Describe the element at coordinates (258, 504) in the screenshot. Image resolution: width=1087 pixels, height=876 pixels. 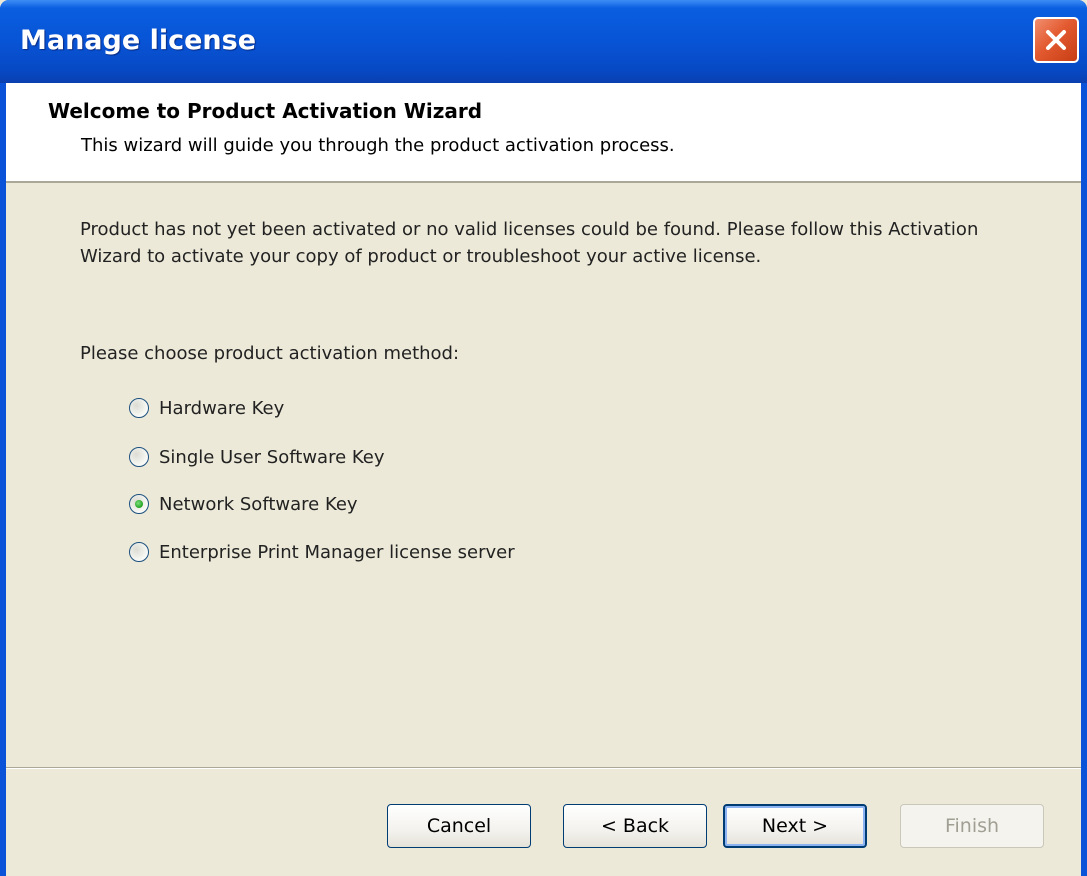
I see `radio-label: Network Software Key` at that location.